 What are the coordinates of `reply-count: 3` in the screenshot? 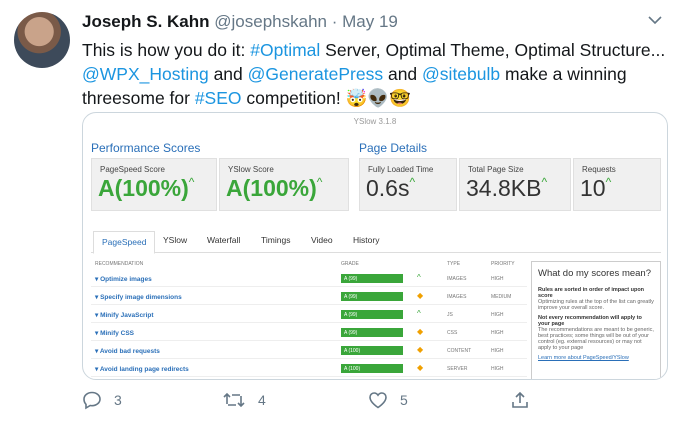 It's located at (118, 400).